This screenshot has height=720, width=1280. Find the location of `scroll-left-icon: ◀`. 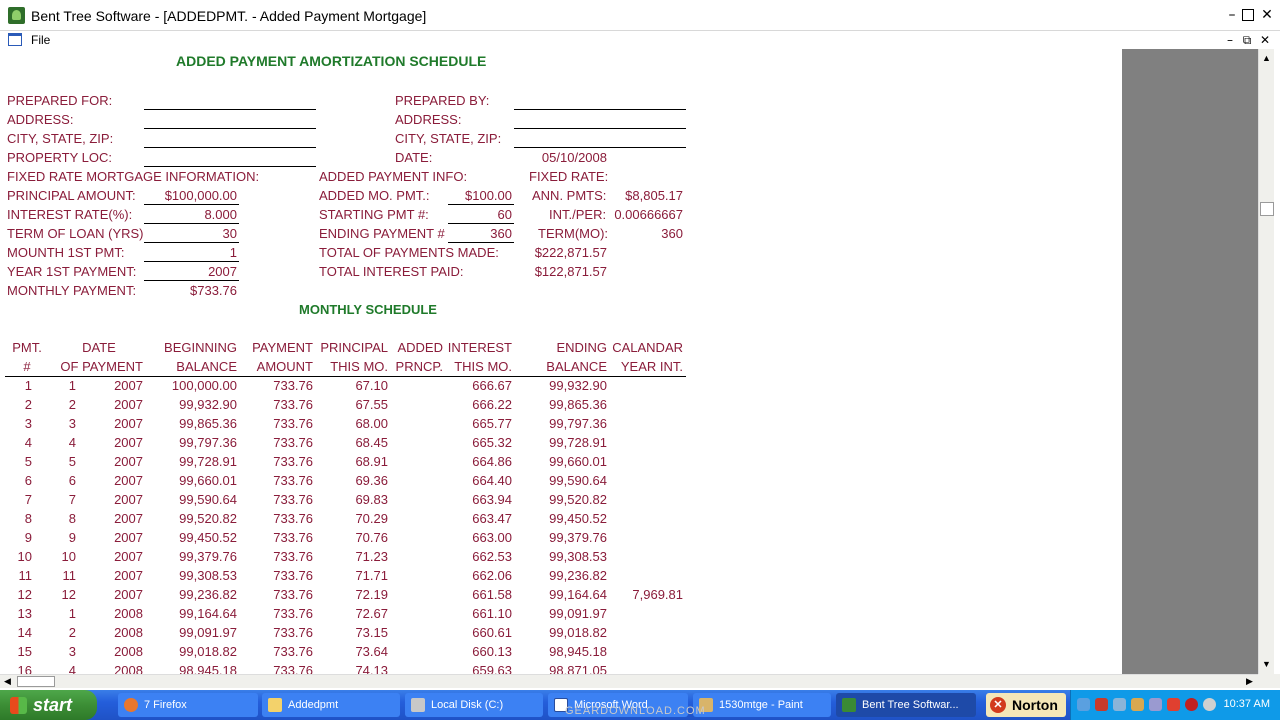

scroll-left-icon: ◀ is located at coordinates (7, 681).